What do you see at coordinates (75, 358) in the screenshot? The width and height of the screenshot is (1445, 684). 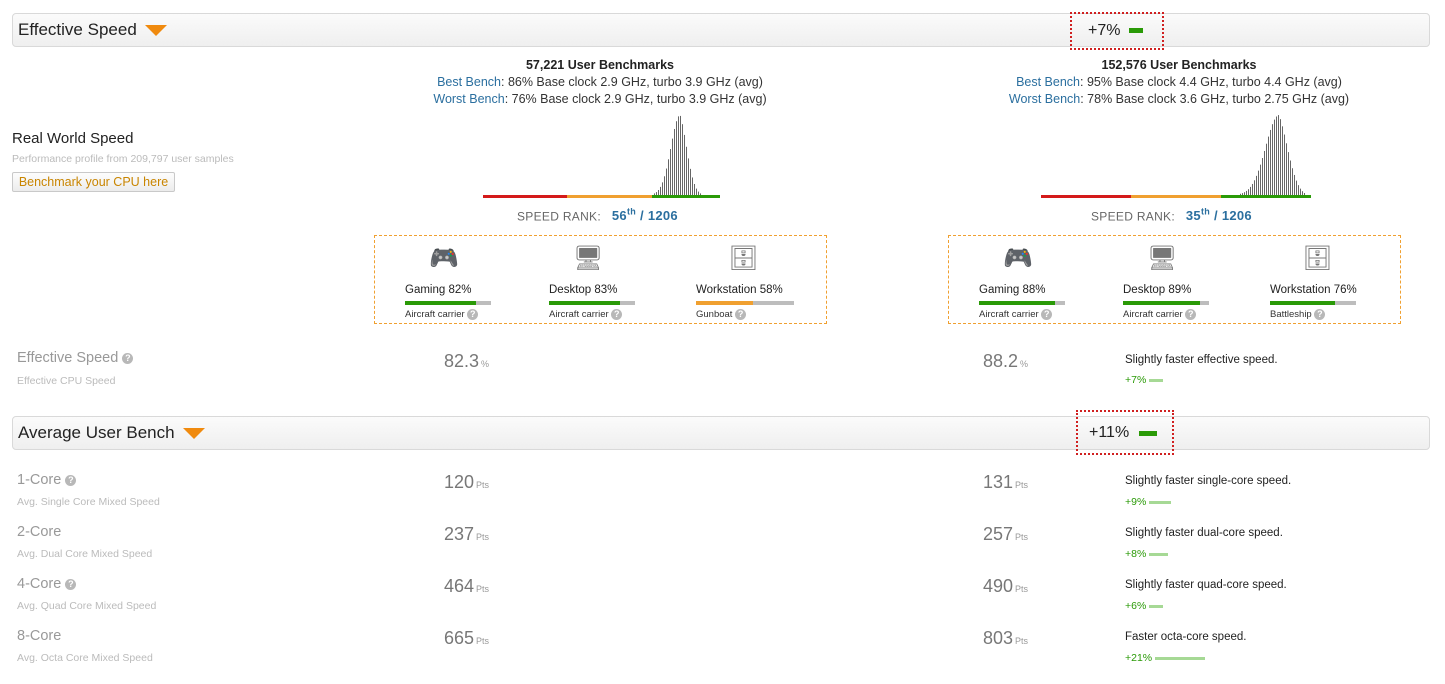 I see `effective-speed-label: Effective Speed ?` at bounding box center [75, 358].